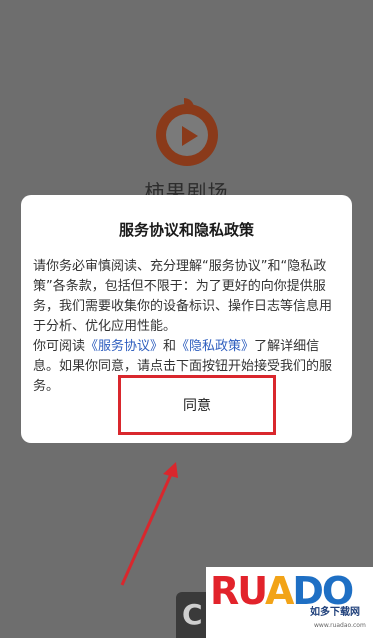 The height and width of the screenshot is (638, 373). Describe the element at coordinates (170, 470) in the screenshot. I see `arrow-head` at that location.